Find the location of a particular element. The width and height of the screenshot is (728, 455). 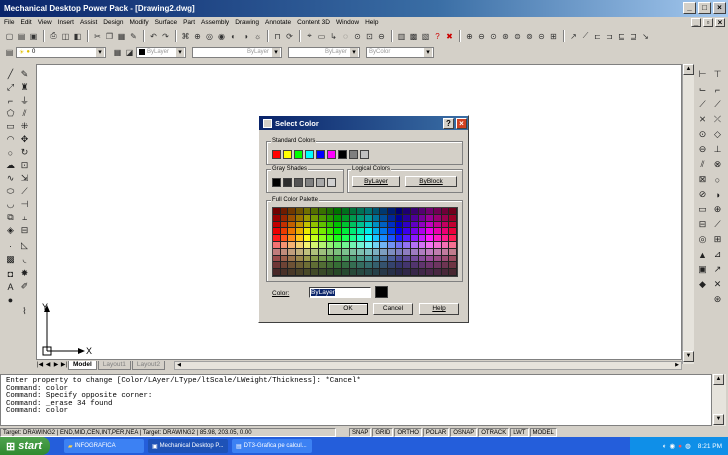

layer-combo: ☀ ● 0 is located at coordinates (61, 52).